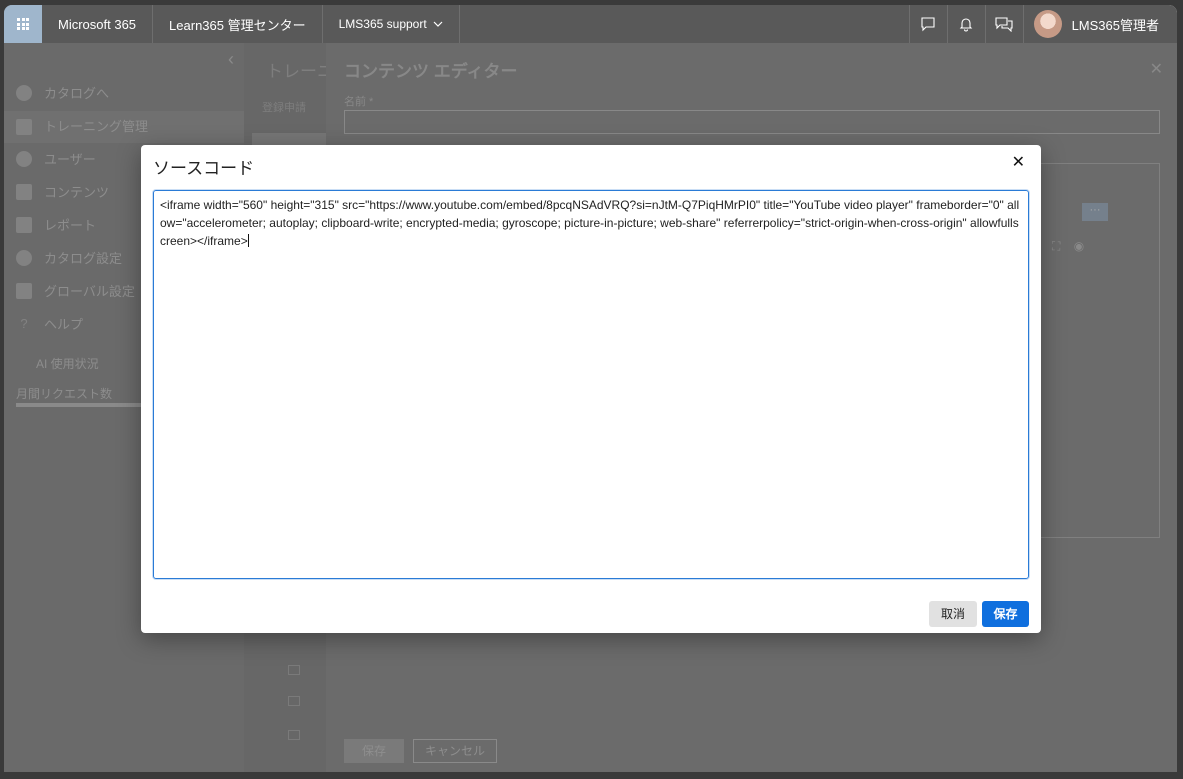 Image resolution: width=1183 pixels, height=779 pixels. What do you see at coordinates (1095, 212) in the screenshot?
I see `more-options-button: ···` at bounding box center [1095, 212].